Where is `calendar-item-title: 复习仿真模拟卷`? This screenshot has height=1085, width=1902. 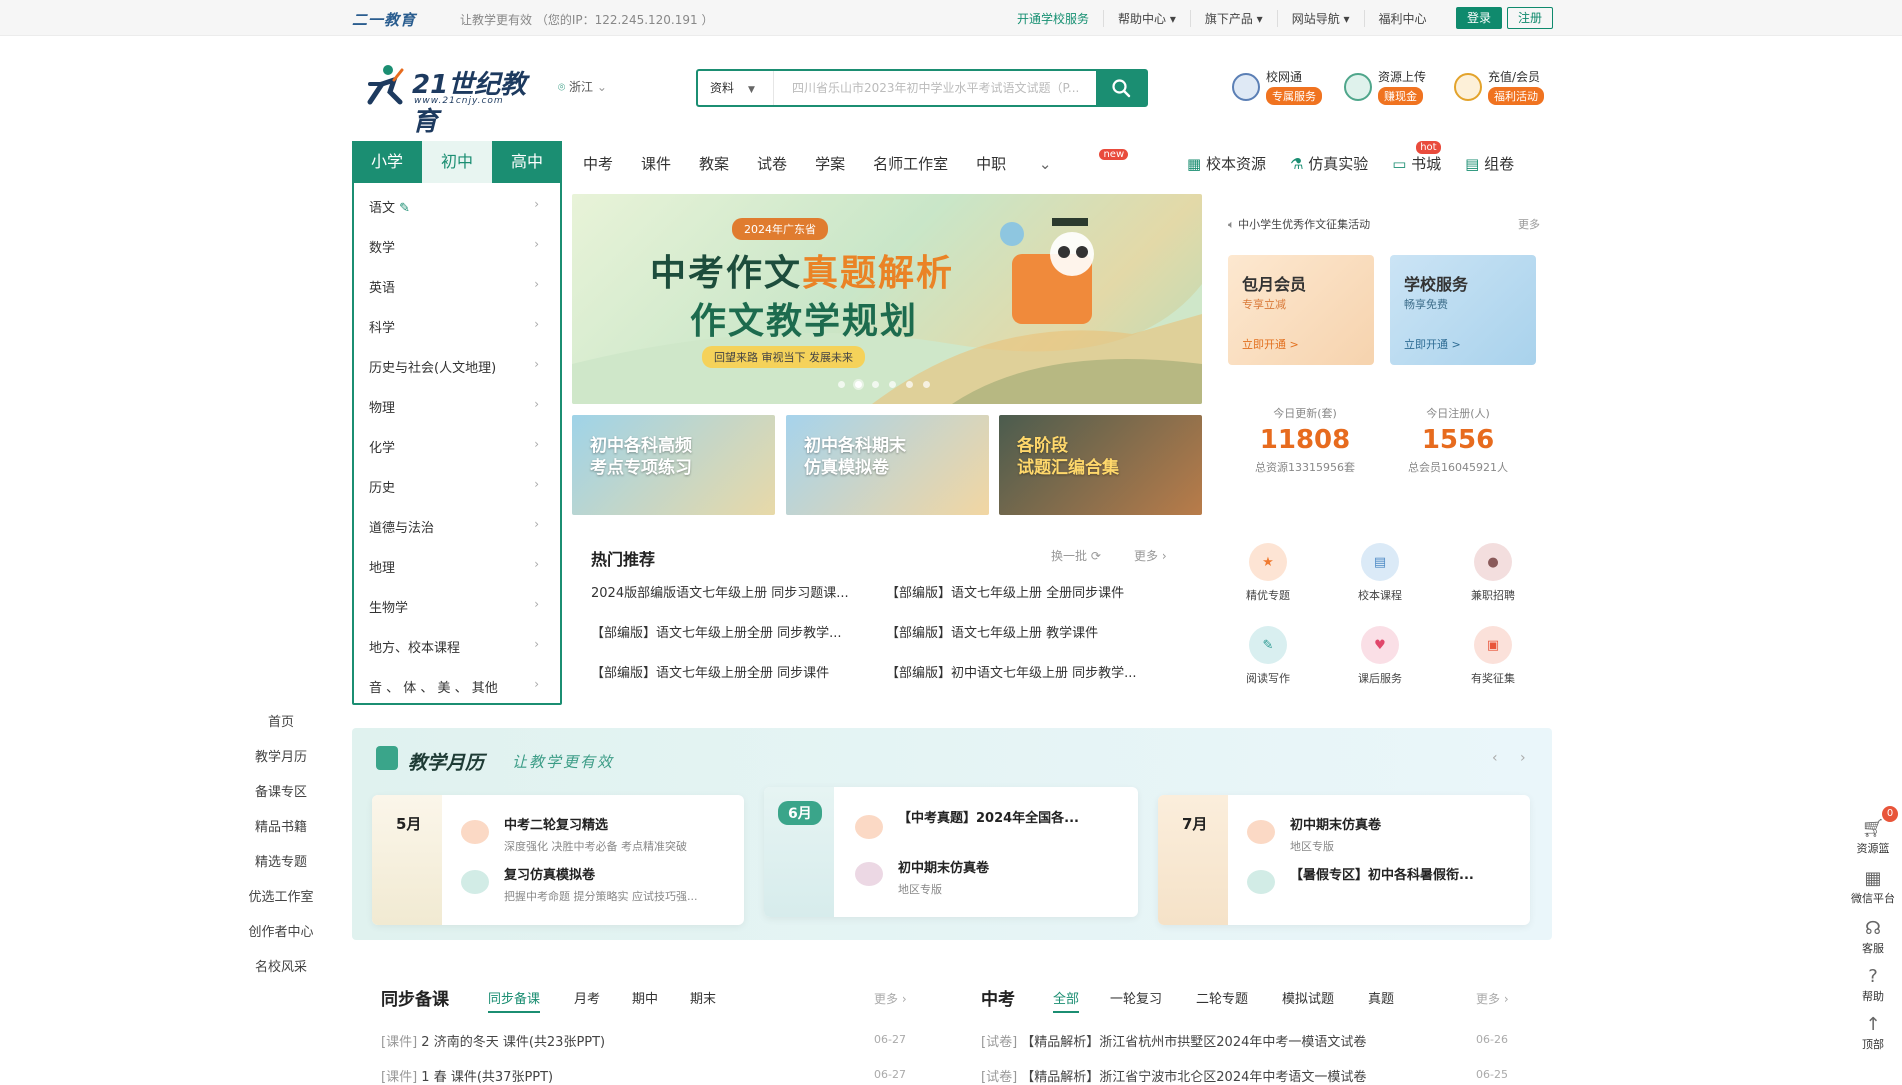
calendar-item-title: 复习仿真模拟卷 is located at coordinates (619, 873).